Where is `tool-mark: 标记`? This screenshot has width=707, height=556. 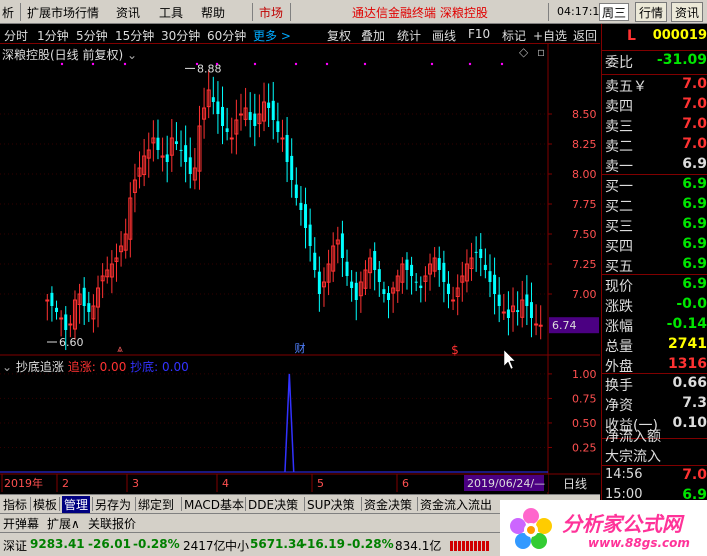 tool-mark: 标记 is located at coordinates (514, 35).